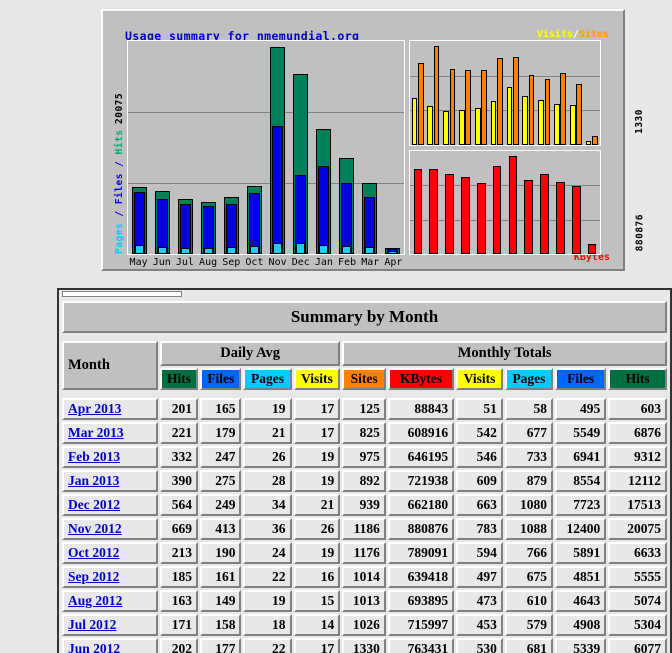  I want to click on month-link: Jun 2012, so click(94, 647).